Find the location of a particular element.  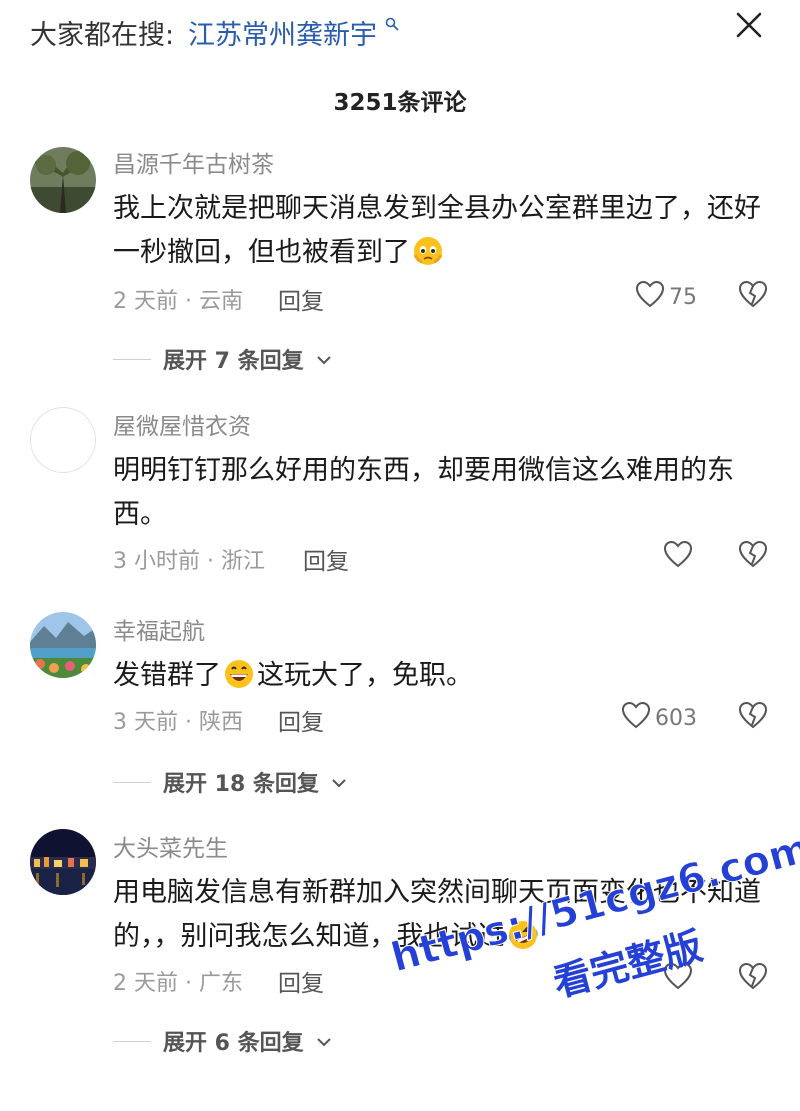

comment-text-content: 明明钉钉那么好用的东西，却要用微信这么难用的东西。 is located at coordinates (423, 492).